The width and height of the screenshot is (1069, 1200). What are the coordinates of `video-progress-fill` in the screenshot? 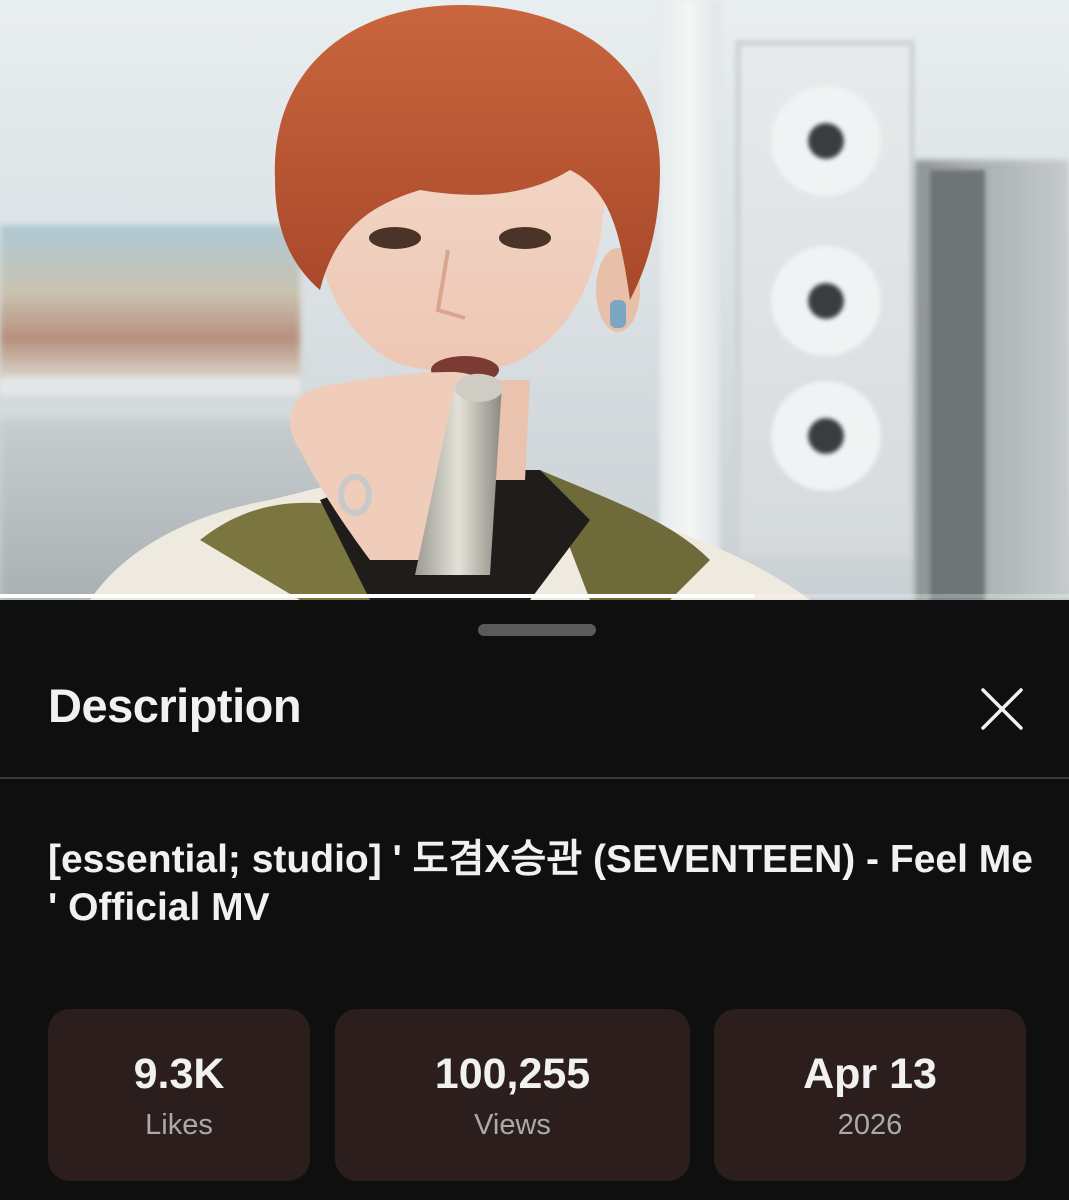 It's located at (377, 596).